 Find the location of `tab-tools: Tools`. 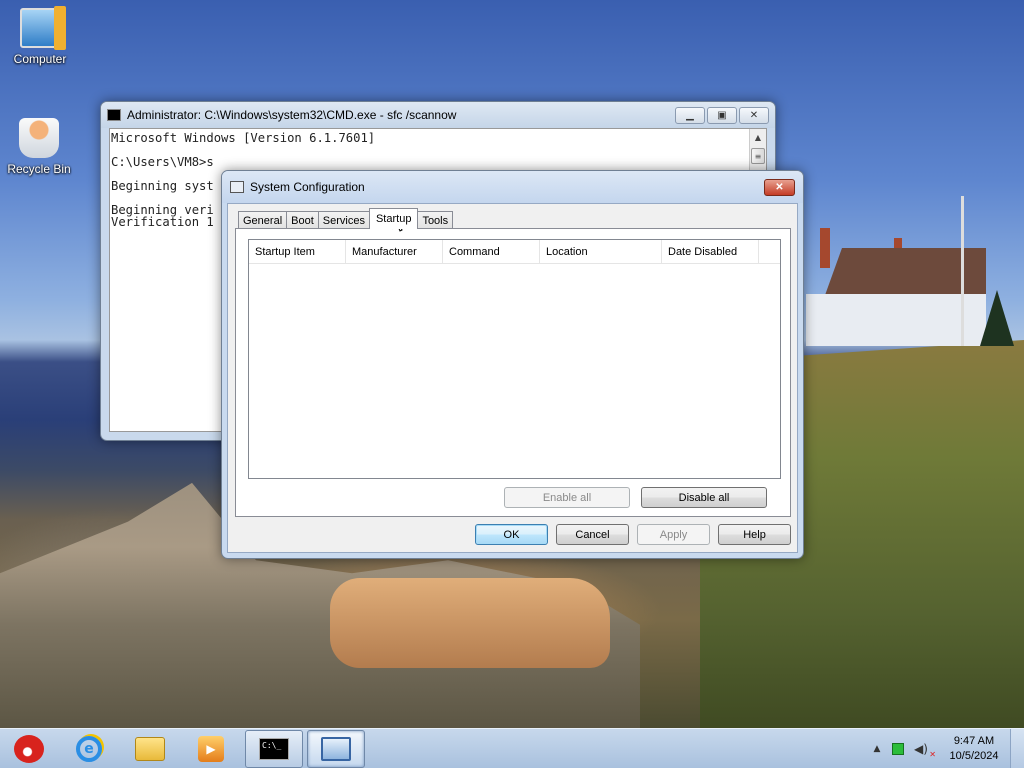

tab-tools: Tools is located at coordinates (435, 220).